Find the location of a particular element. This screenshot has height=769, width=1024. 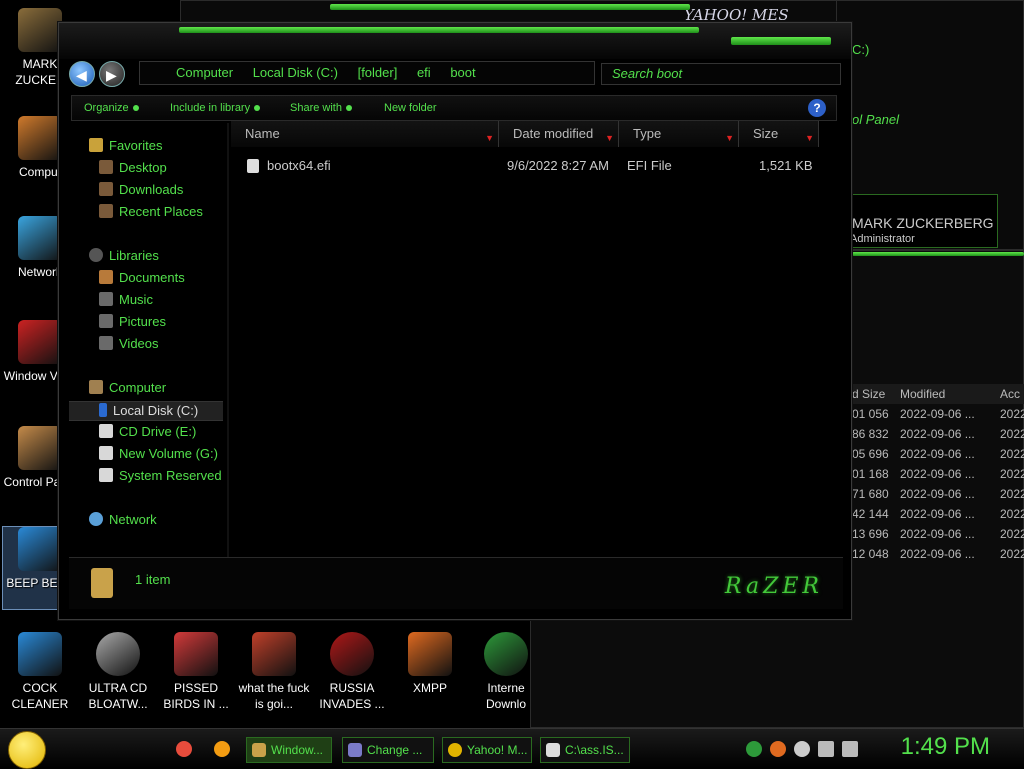

chrome-icon is located at coordinates (184, 749).